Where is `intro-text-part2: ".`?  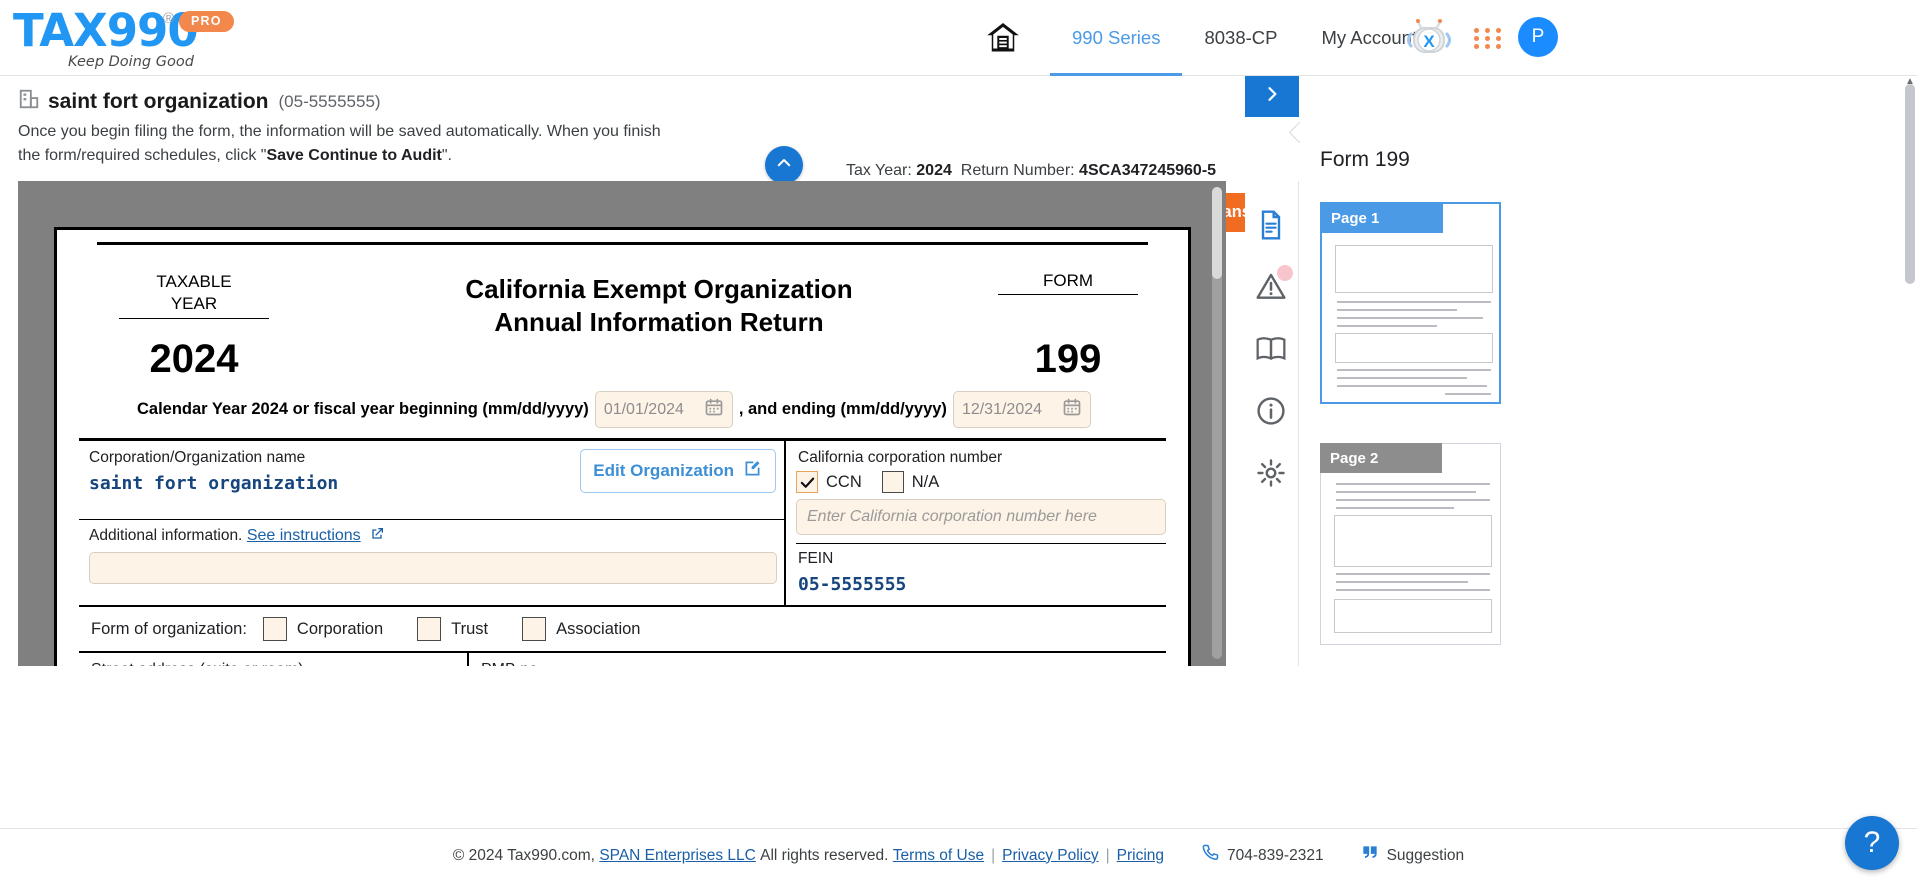 intro-text-part2: ". is located at coordinates (446, 155).